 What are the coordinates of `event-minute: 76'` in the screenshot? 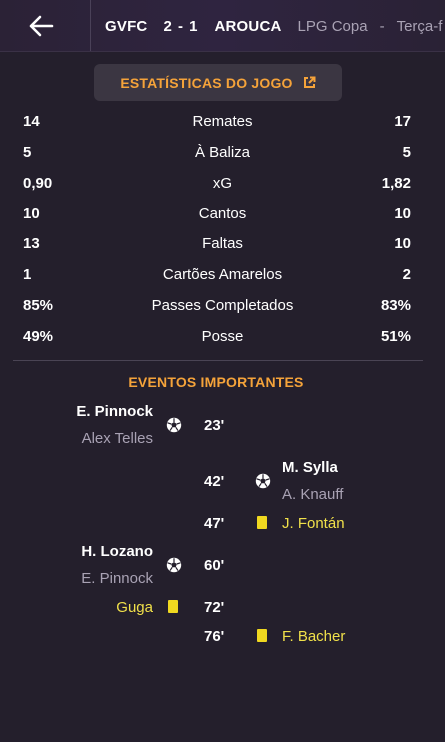 It's located at (214, 636).